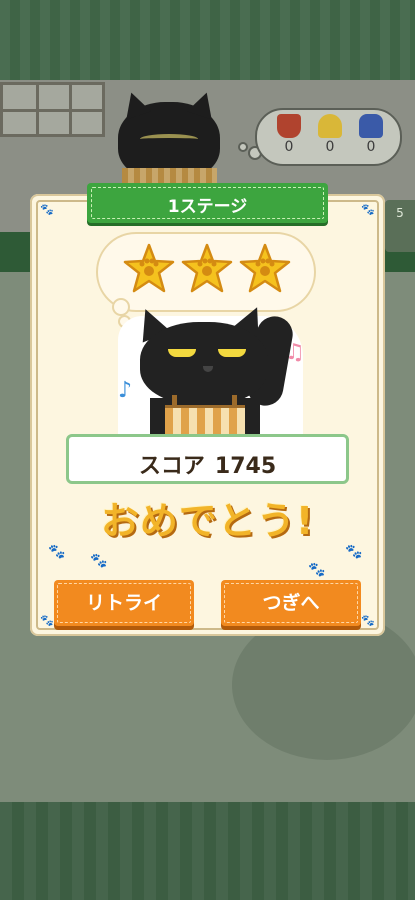  Describe the element at coordinates (207, 464) in the screenshot. I see `score-display: スコア 1745` at that location.